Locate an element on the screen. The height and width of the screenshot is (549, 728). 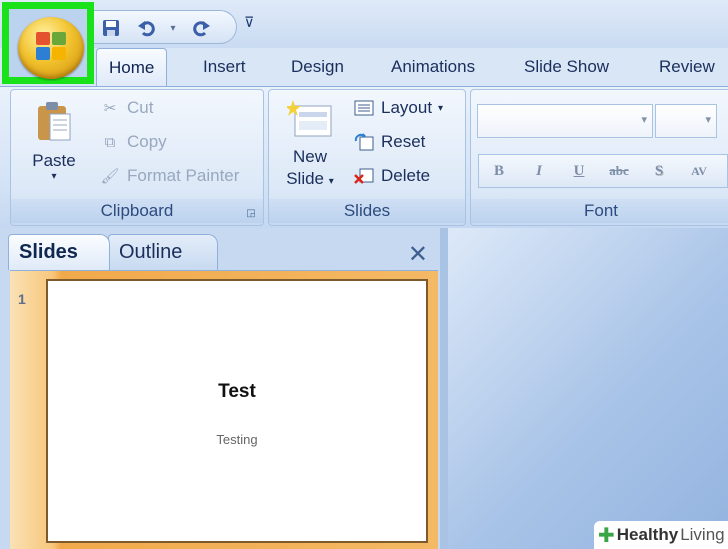
copy-label: Copy is located at coordinates (147, 141).